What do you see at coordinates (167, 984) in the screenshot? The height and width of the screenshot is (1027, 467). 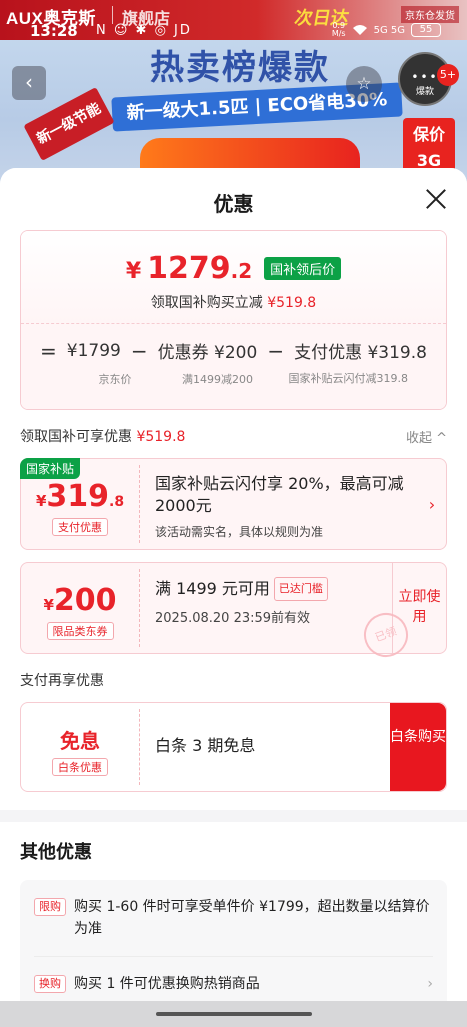 I see `list-item-text: 购买 1 件可优惠换购热销商品` at bounding box center [167, 984].